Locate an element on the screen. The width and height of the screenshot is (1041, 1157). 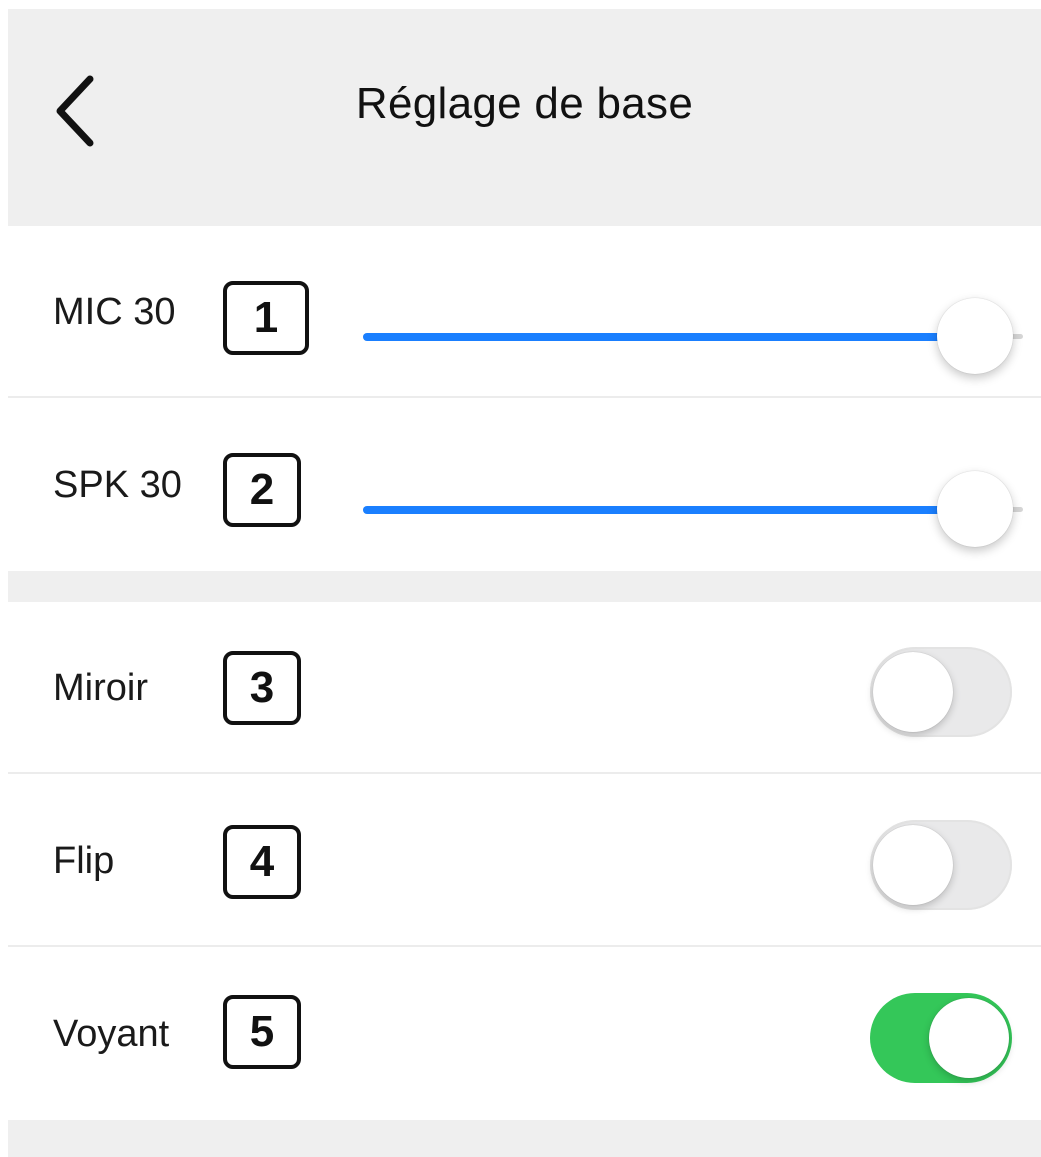
flip-toggle is located at coordinates (941, 865).